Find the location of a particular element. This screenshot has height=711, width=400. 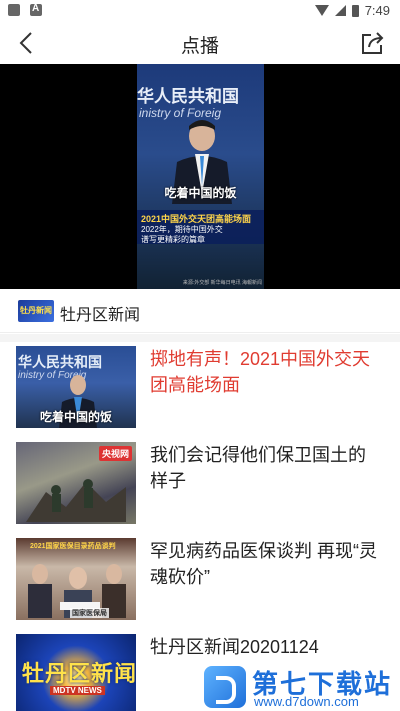

video-source: 来源:外交部 新华每日电讯 海報新闻 is located at coordinates (222, 283).